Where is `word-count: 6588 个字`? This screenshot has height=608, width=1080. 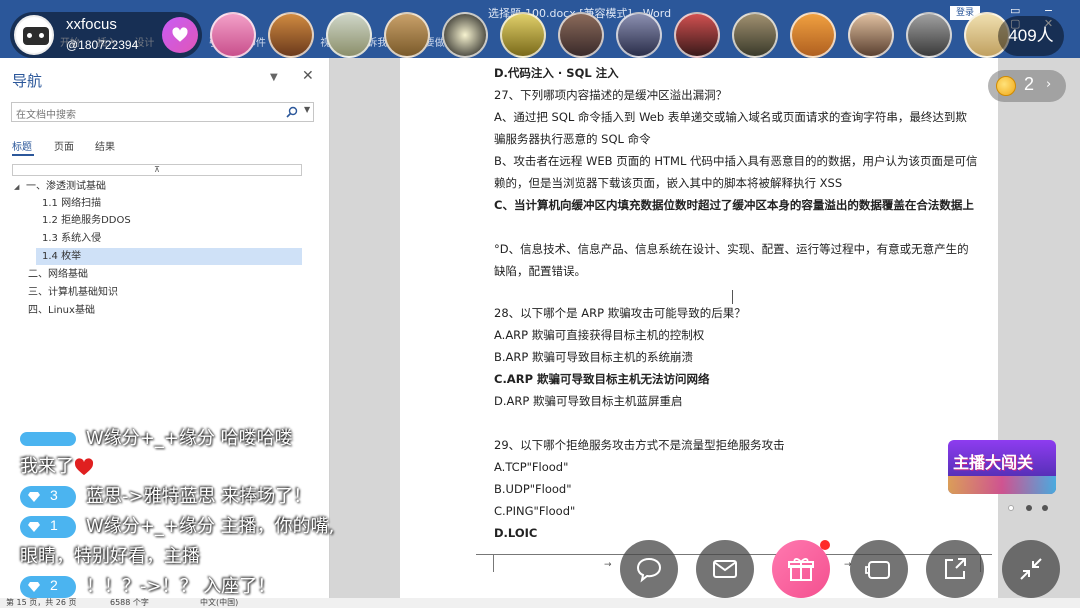
word-count: 6588 个字 is located at coordinates (129, 603).